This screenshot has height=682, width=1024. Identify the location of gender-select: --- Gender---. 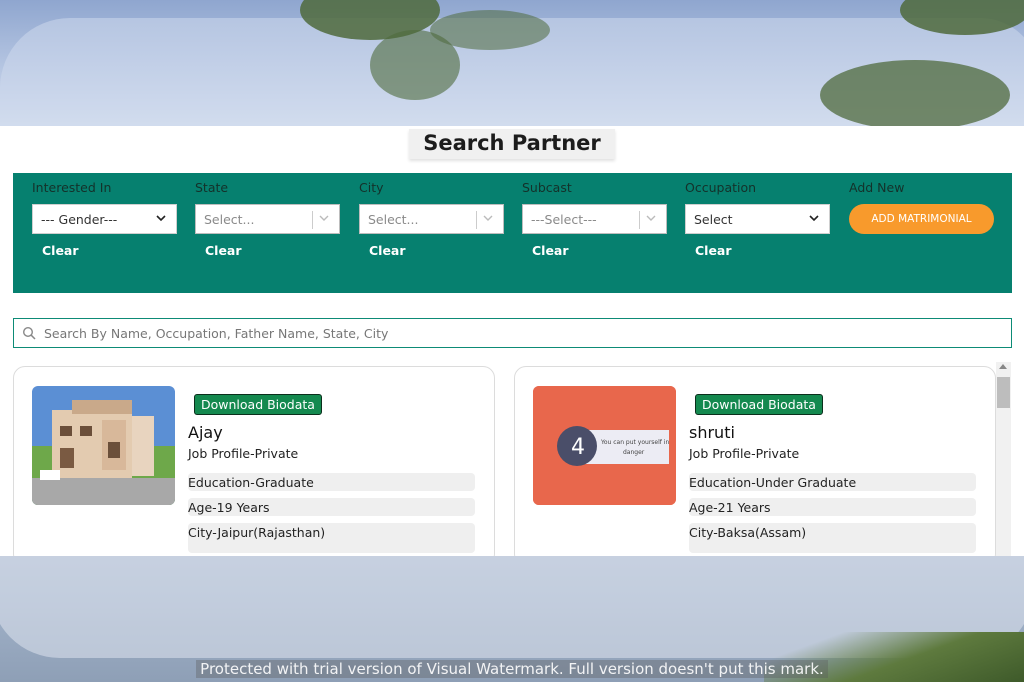
(104, 219).